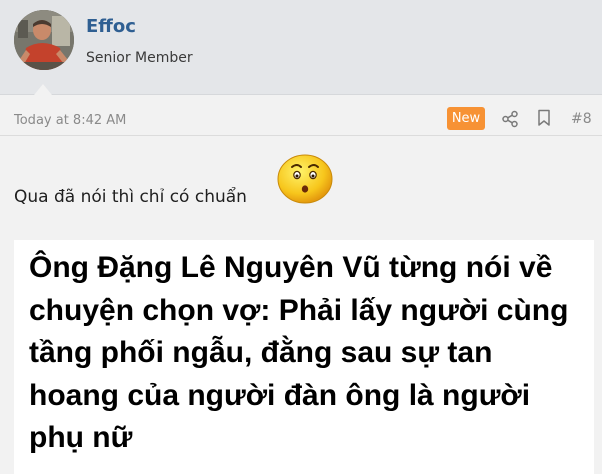 This screenshot has width=602, height=474. Describe the element at coordinates (139, 58) in the screenshot. I see `user-title: Senior Member` at that location.